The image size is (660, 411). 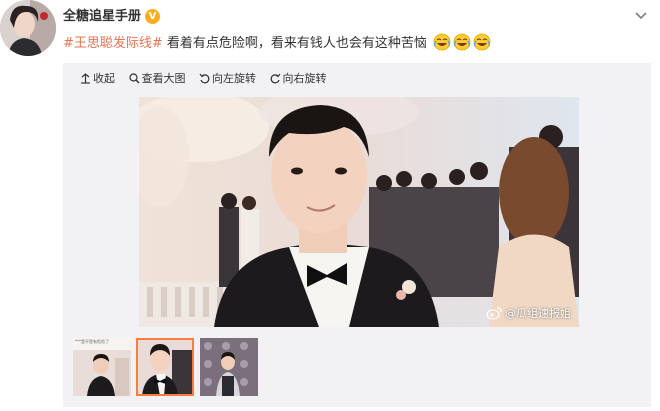 What do you see at coordinates (294, 43) in the screenshot?
I see `post-body: 看着有点危险啊，看来有钱人也会有这种苦恼` at bounding box center [294, 43].